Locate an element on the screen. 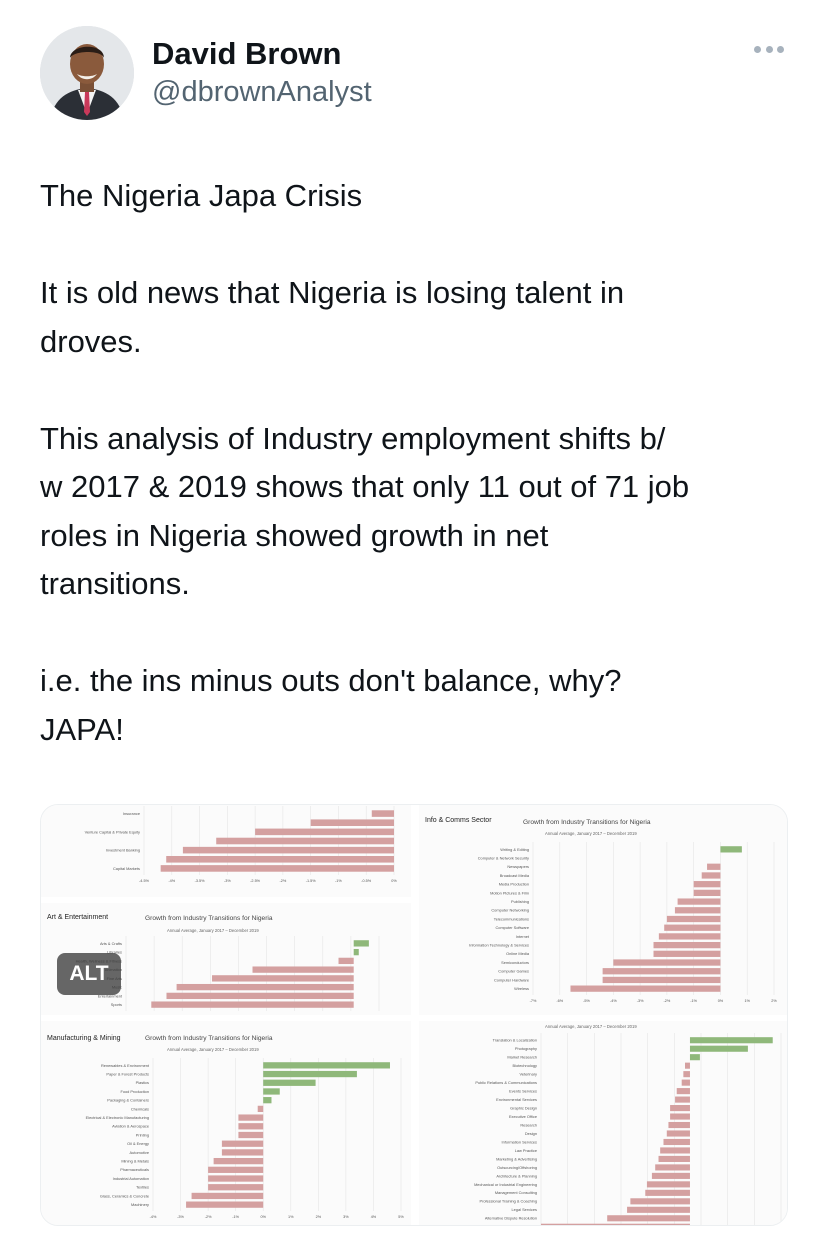 This screenshot has height=1252, width=828. alt-text-badge: ALT is located at coordinates (89, 974).